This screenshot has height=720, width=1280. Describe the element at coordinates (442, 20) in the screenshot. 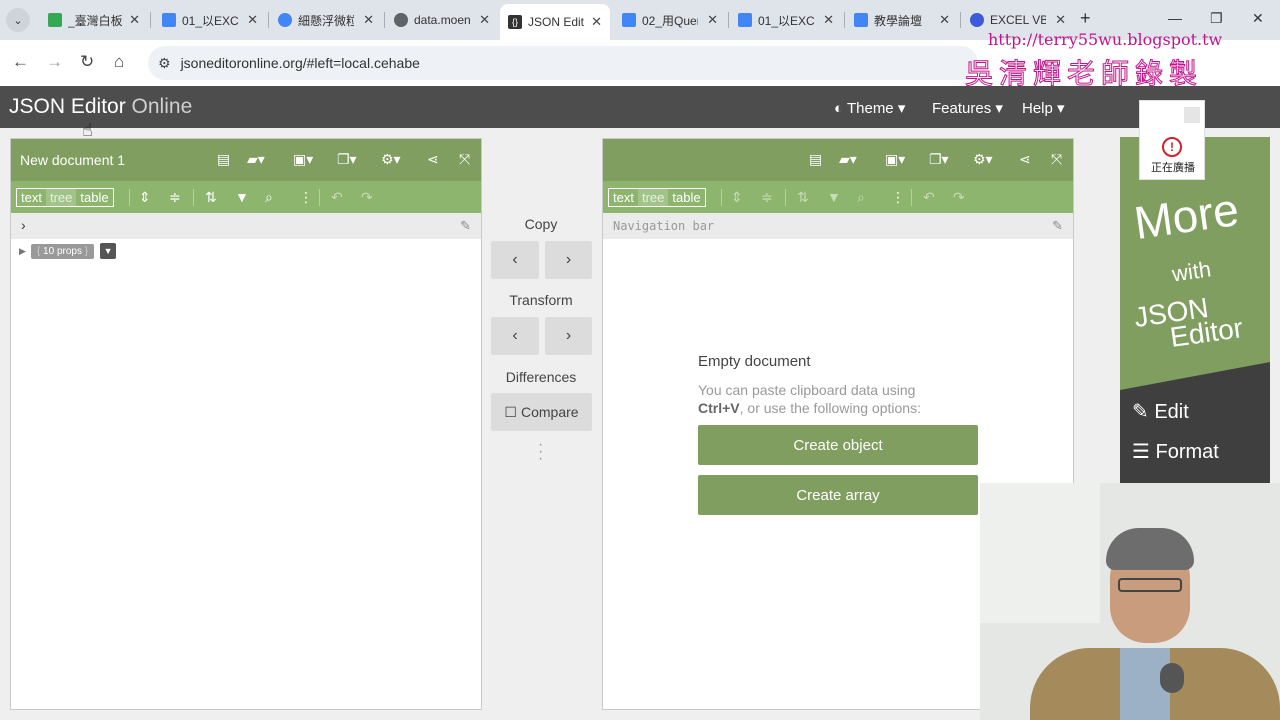

I see `browser-tab: data.moenv ✕` at that location.